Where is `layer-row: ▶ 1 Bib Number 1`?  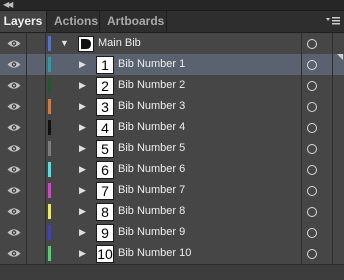
layer-row: ▶ 1 Bib Number 1 is located at coordinates (172, 65).